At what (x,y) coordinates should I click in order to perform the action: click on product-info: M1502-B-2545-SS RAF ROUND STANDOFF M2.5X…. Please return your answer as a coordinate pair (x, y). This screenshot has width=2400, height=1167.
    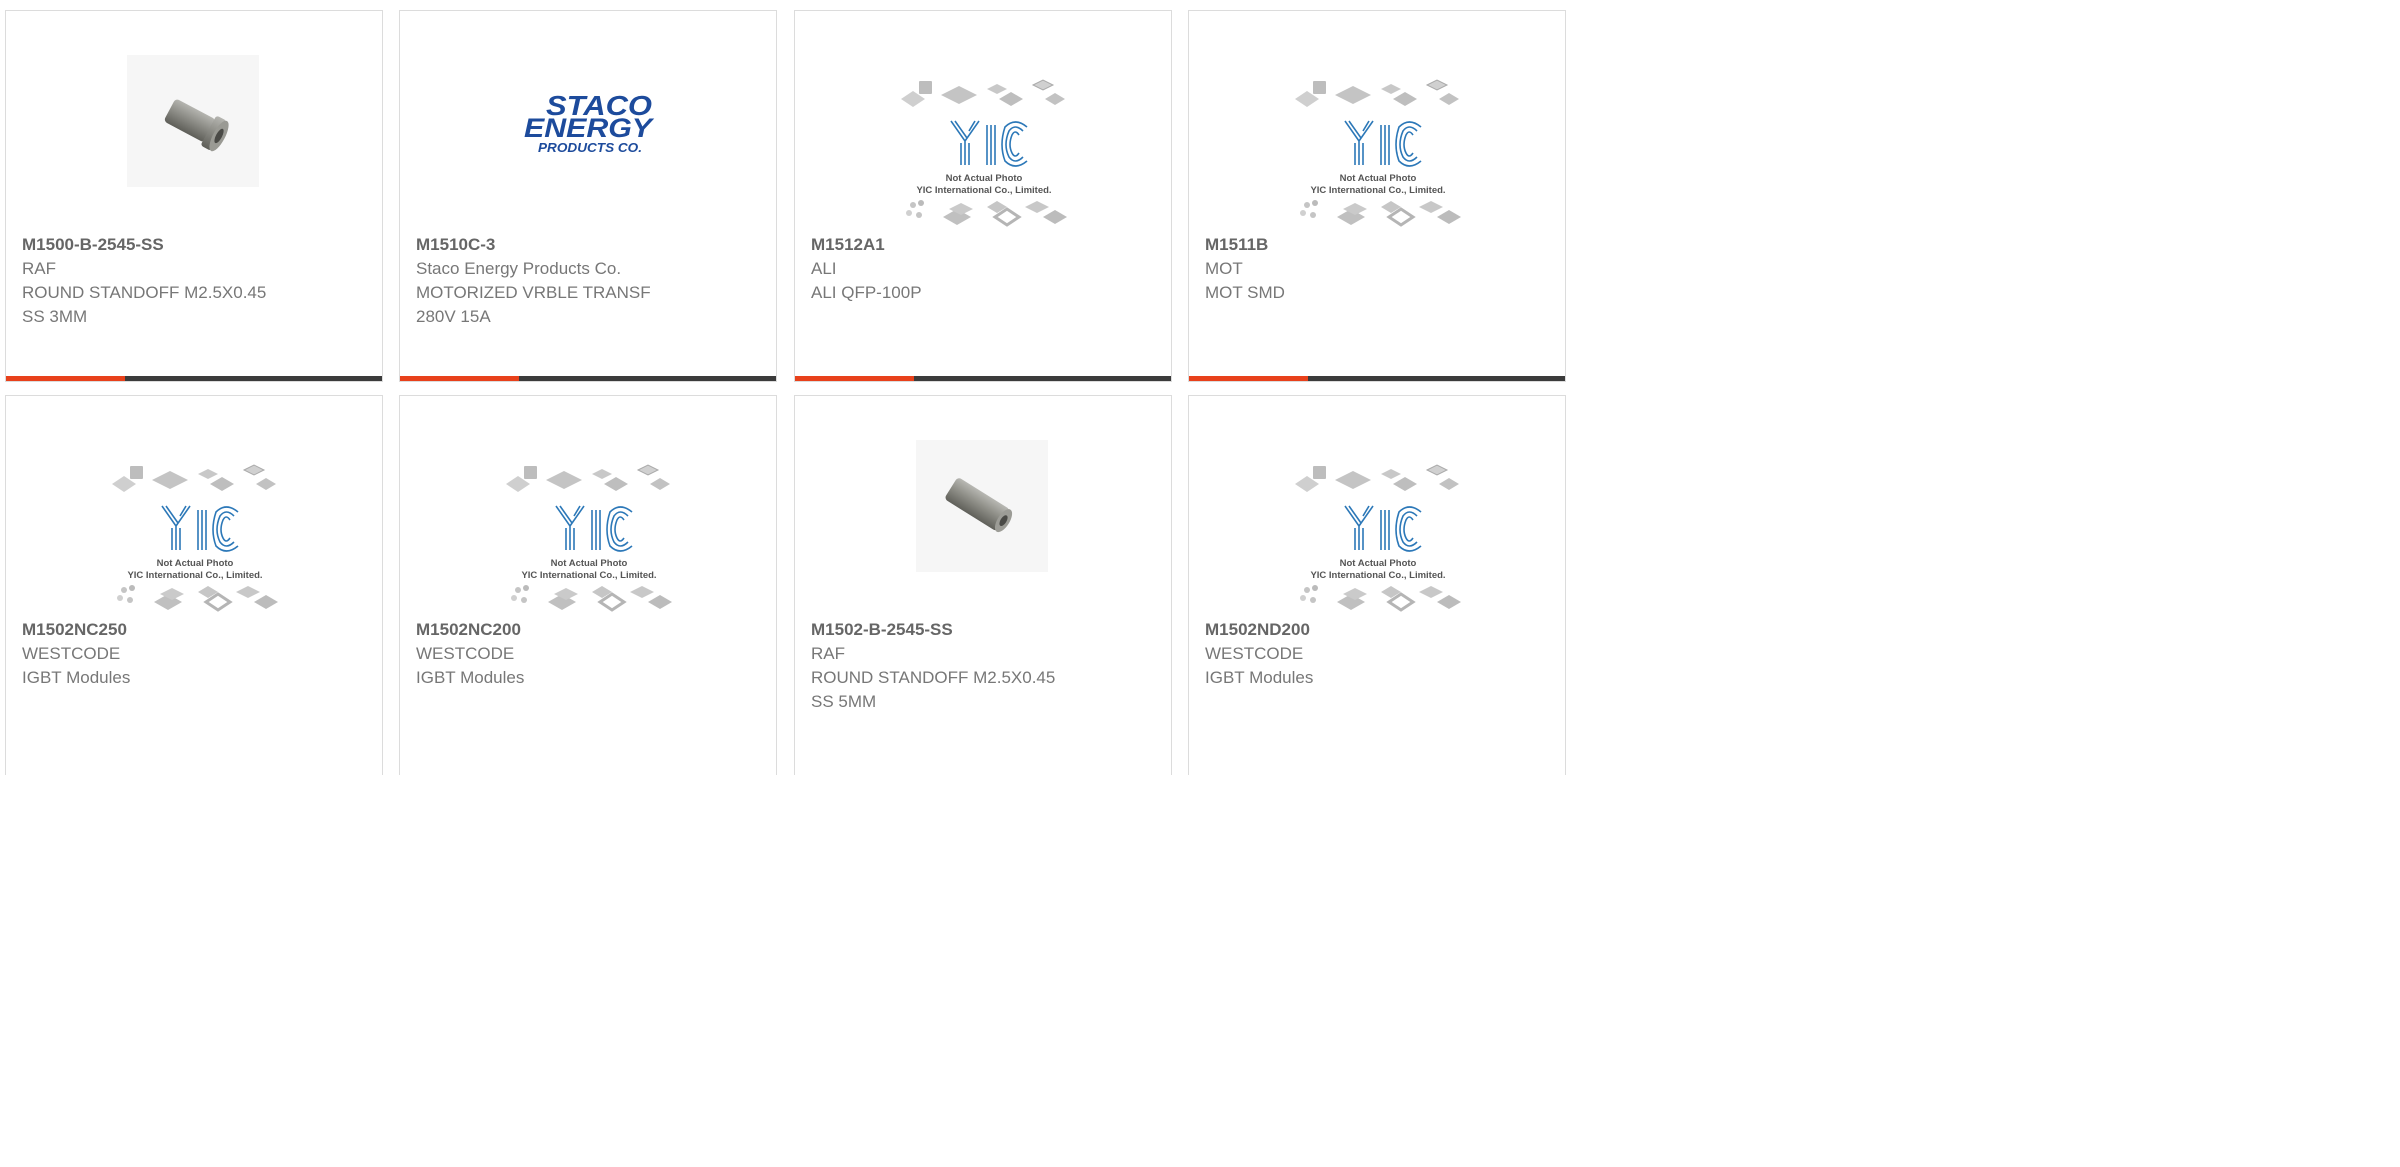
    Looking at the image, I should click on (985, 666).